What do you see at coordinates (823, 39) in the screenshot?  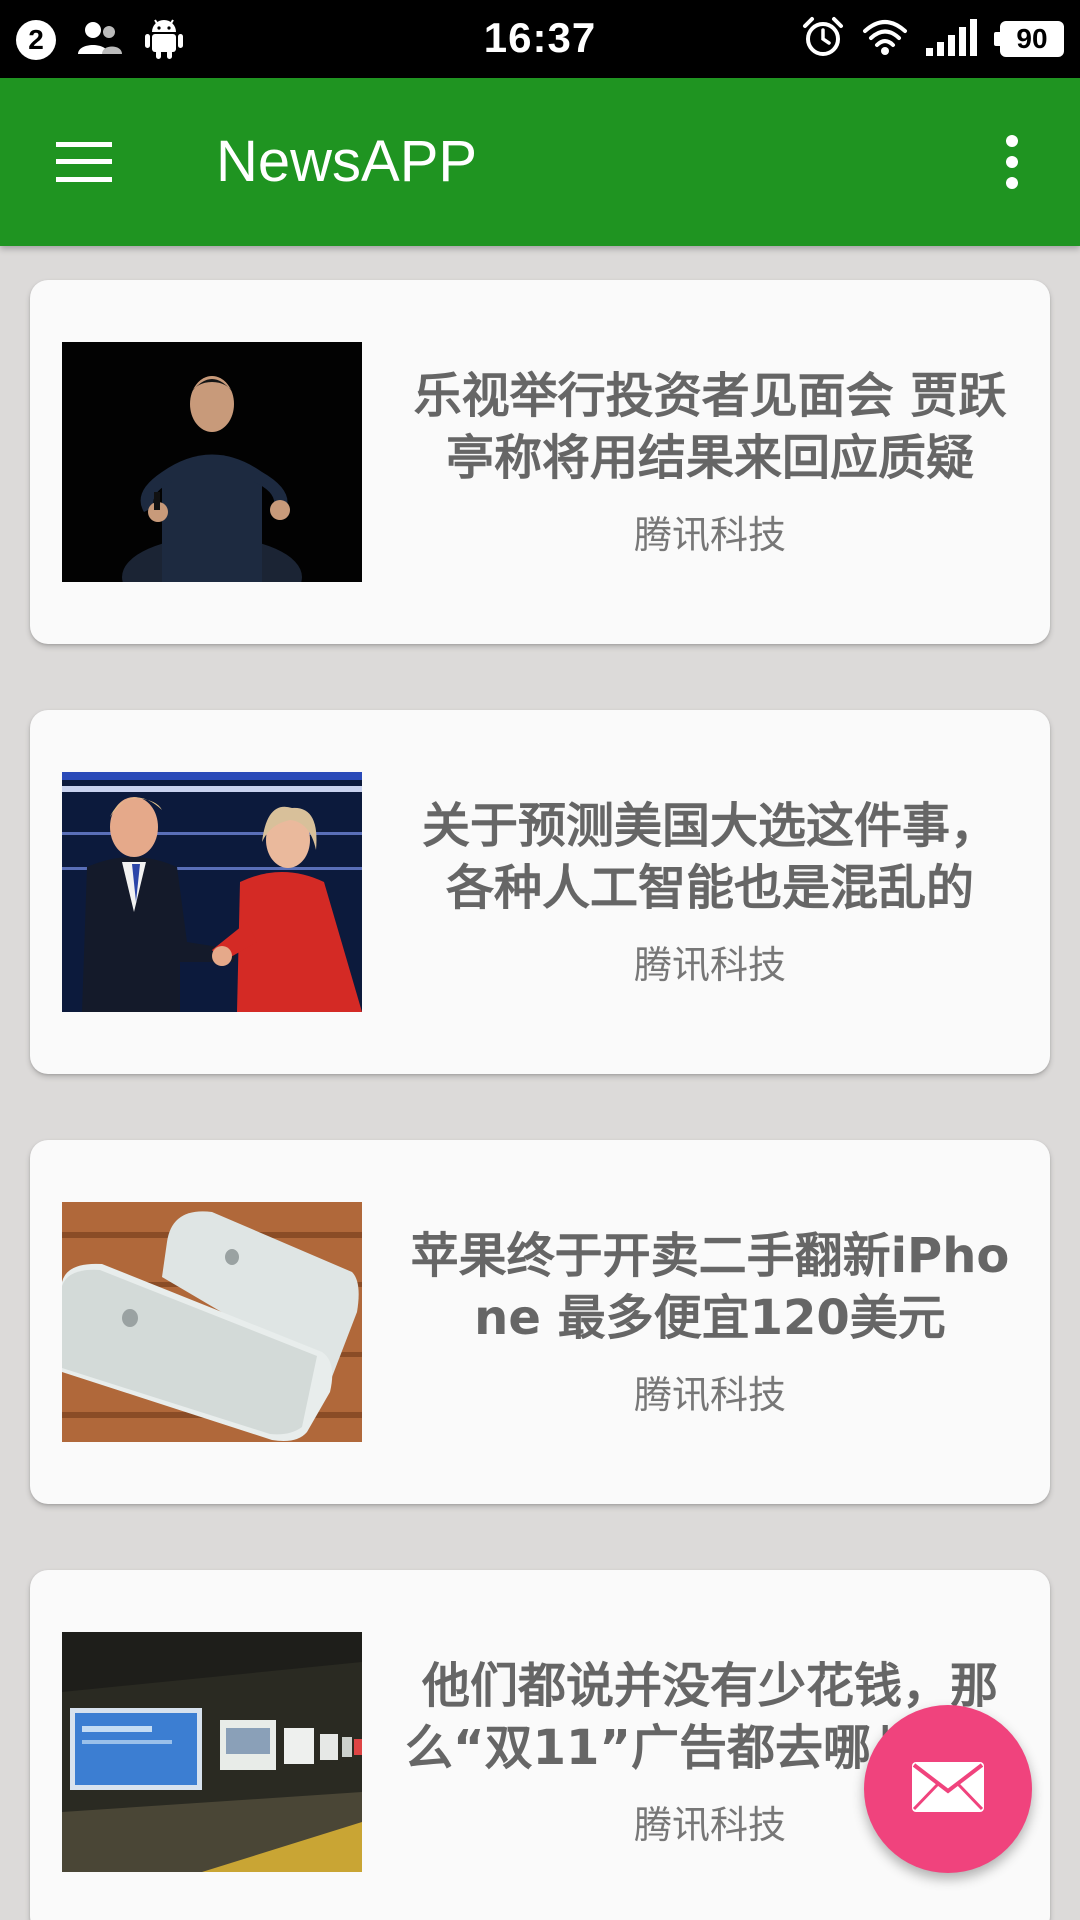 I see `alarm-icon` at bounding box center [823, 39].